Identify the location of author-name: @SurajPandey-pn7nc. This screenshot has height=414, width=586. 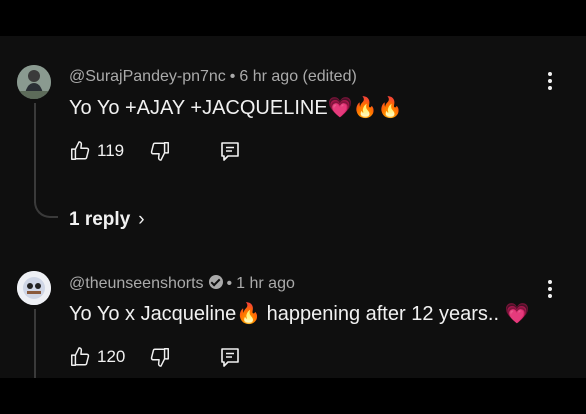
(147, 76).